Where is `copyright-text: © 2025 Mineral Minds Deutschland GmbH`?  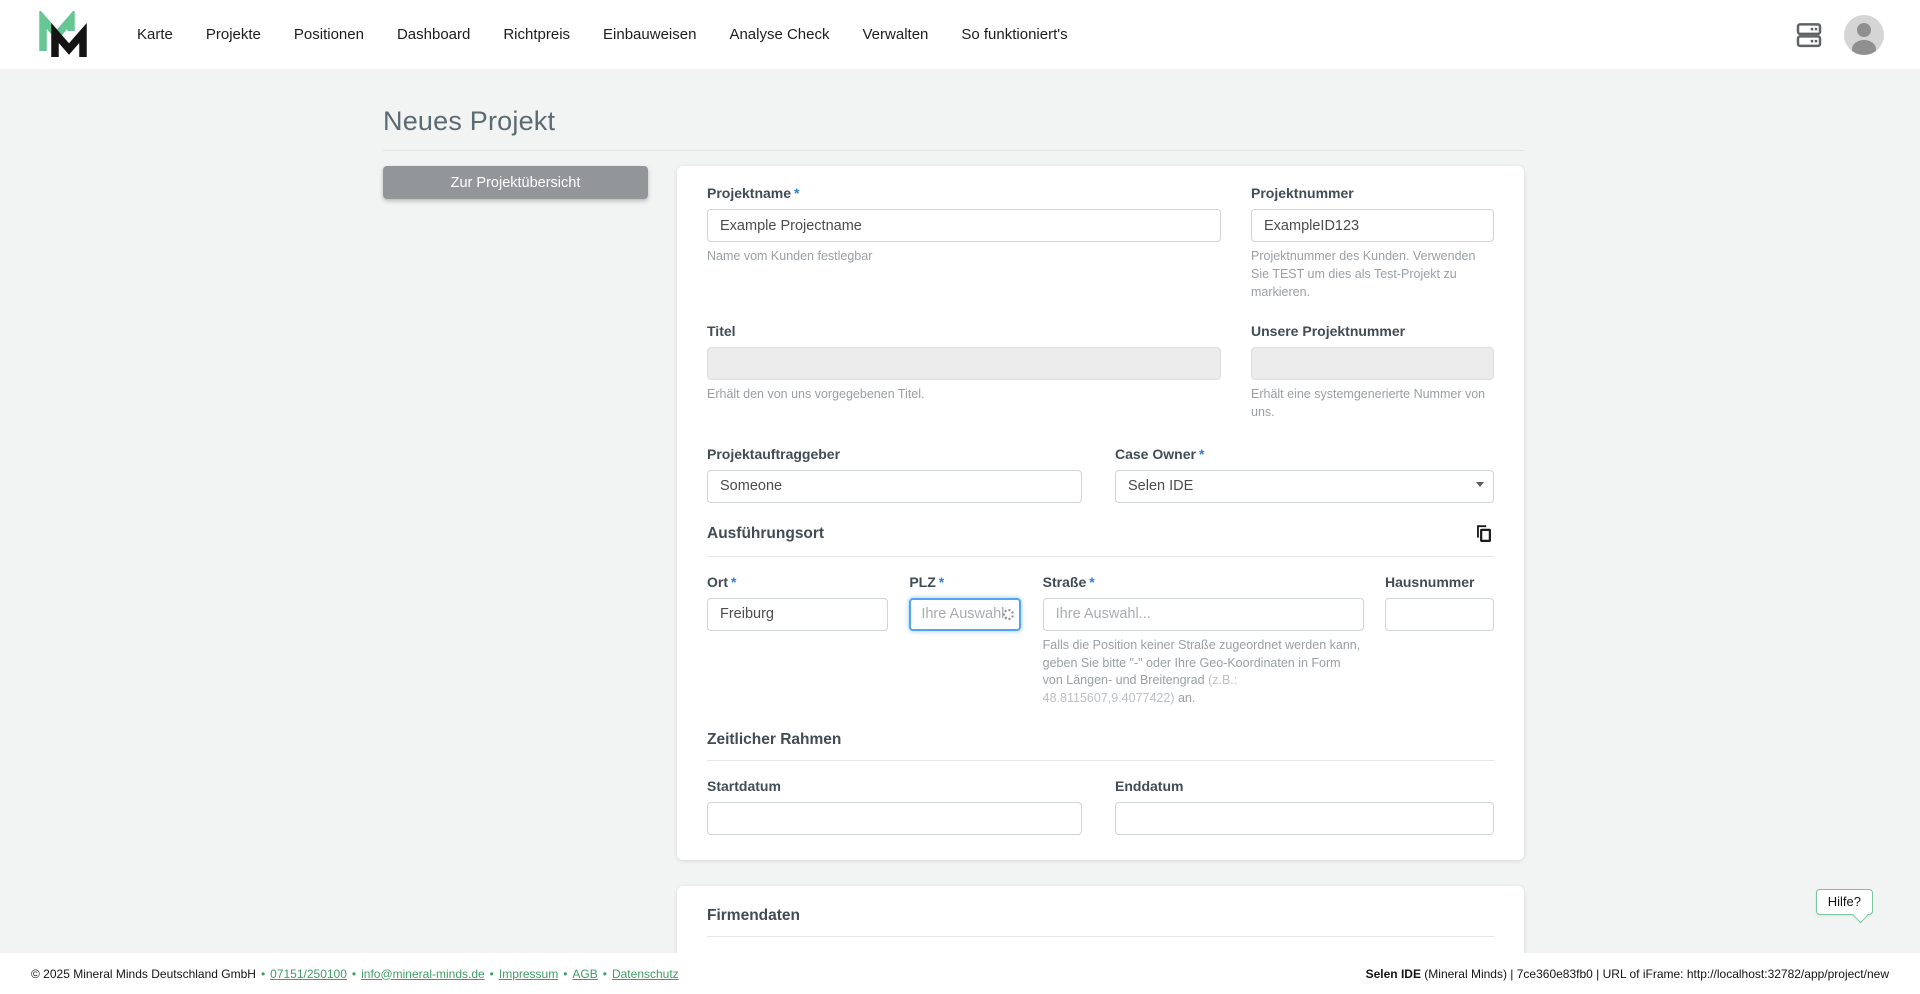
copyright-text: © 2025 Mineral Minds Deutschland GmbH is located at coordinates (143, 973).